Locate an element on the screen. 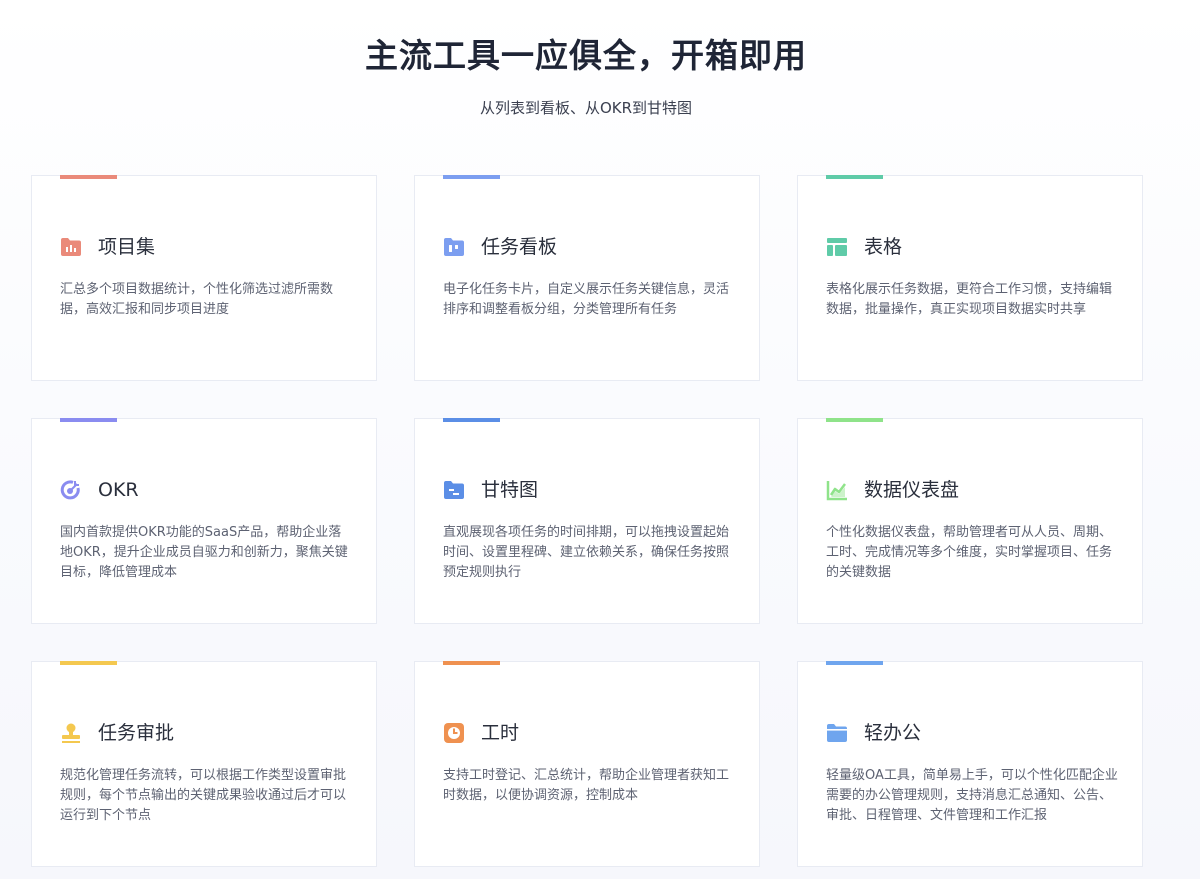 This screenshot has width=1200, height=879. card-header: 甘特图 is located at coordinates (490, 490).